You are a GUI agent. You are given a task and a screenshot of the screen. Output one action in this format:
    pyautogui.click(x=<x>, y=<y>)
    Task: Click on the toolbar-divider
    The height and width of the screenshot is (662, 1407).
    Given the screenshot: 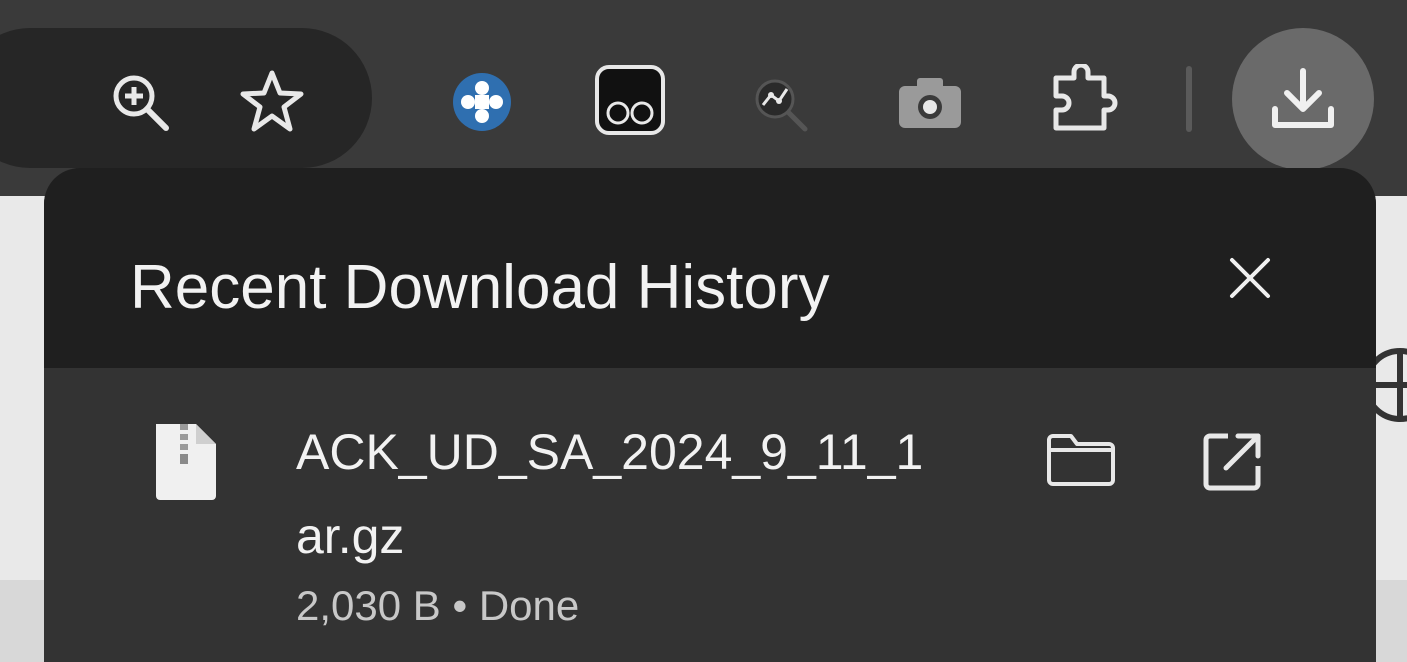 What is the action you would take?
    pyautogui.click(x=1189, y=99)
    